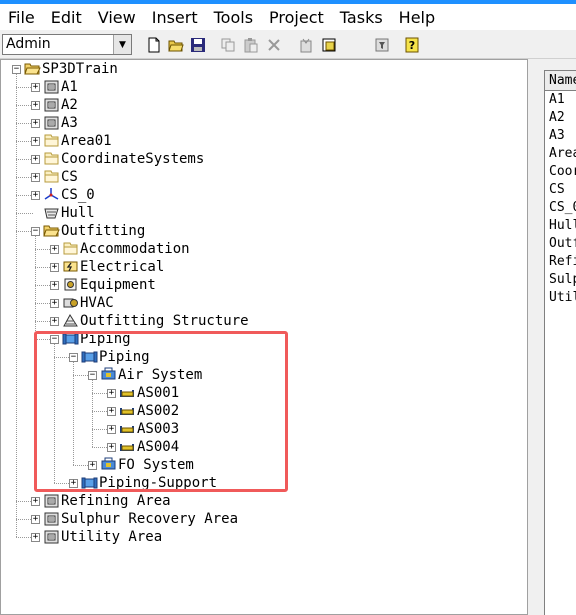  Describe the element at coordinates (560, 209) in the screenshot. I see `grid-row: CS_0` at that location.